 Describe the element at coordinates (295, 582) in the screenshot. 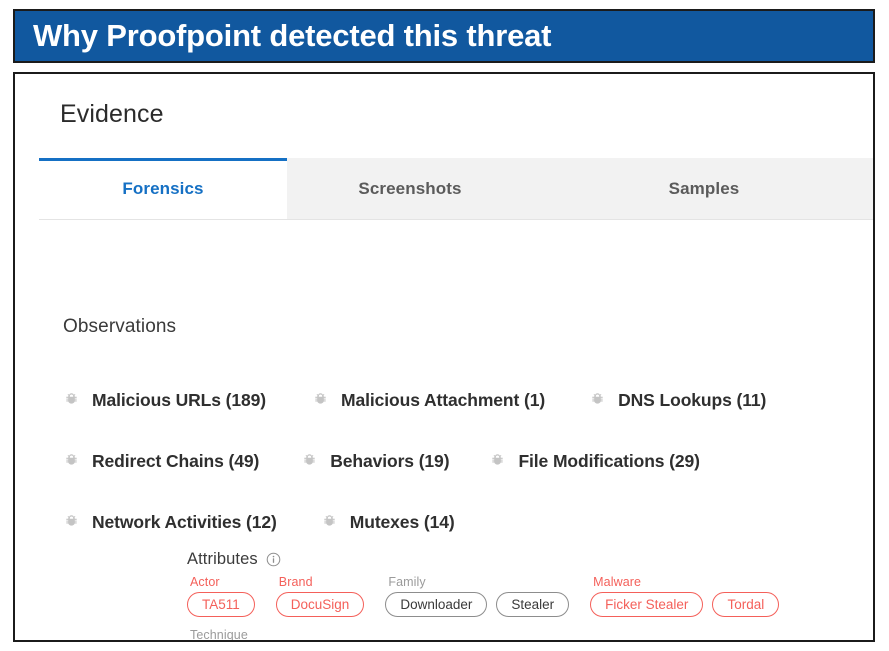

I see `attribute-group-title: Brand` at that location.